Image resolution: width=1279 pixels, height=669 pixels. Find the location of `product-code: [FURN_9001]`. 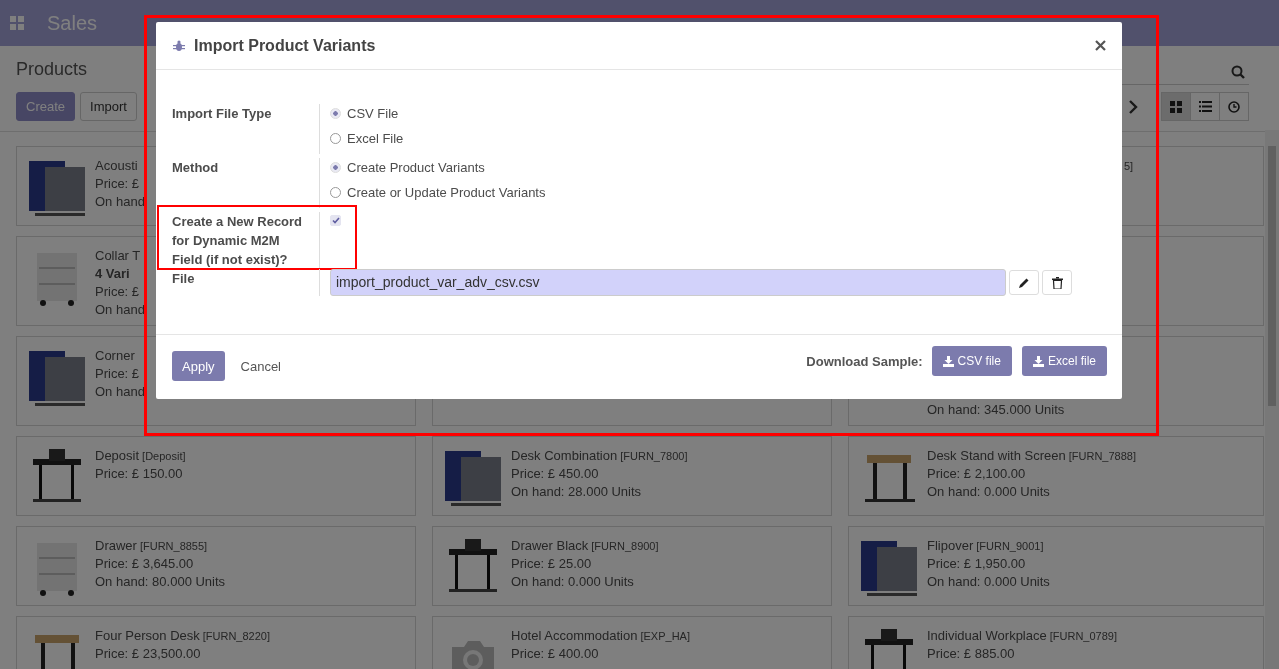

product-code: [FURN_9001] is located at coordinates (1010, 546).